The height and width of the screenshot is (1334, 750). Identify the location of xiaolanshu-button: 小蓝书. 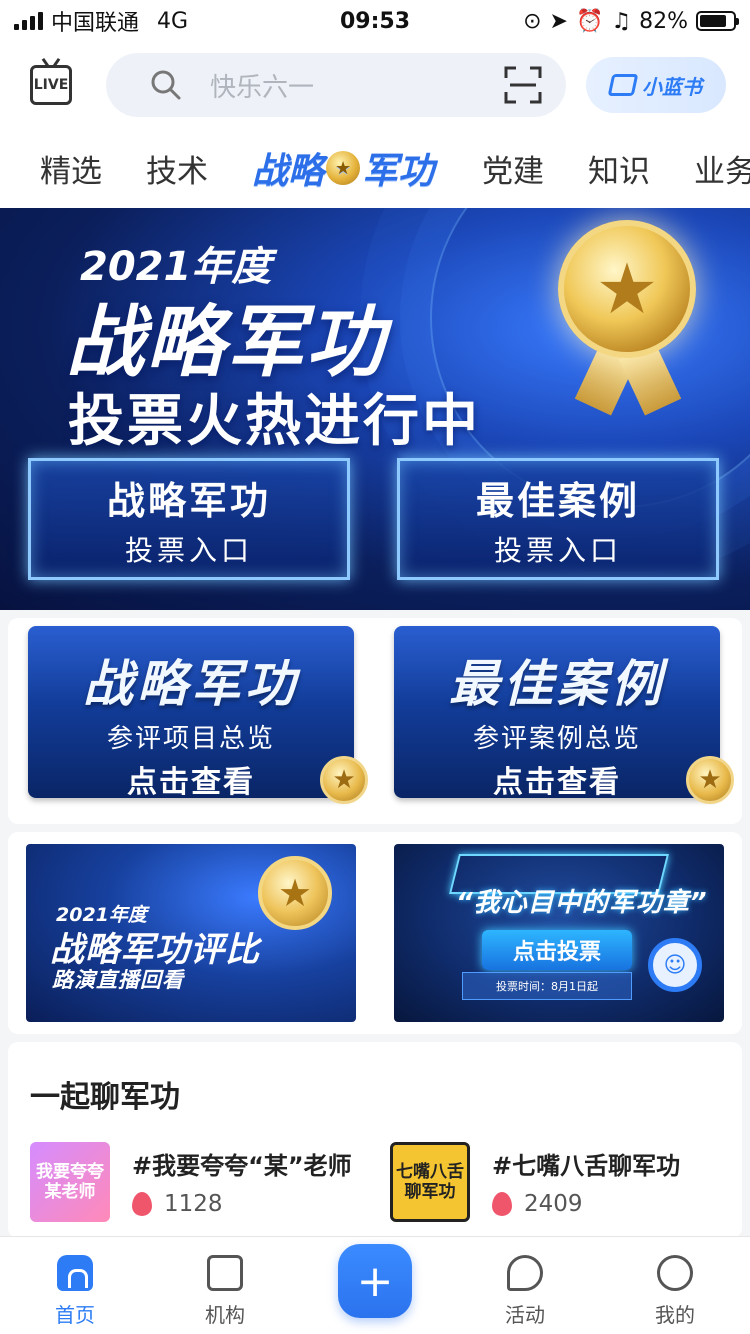
(656, 85).